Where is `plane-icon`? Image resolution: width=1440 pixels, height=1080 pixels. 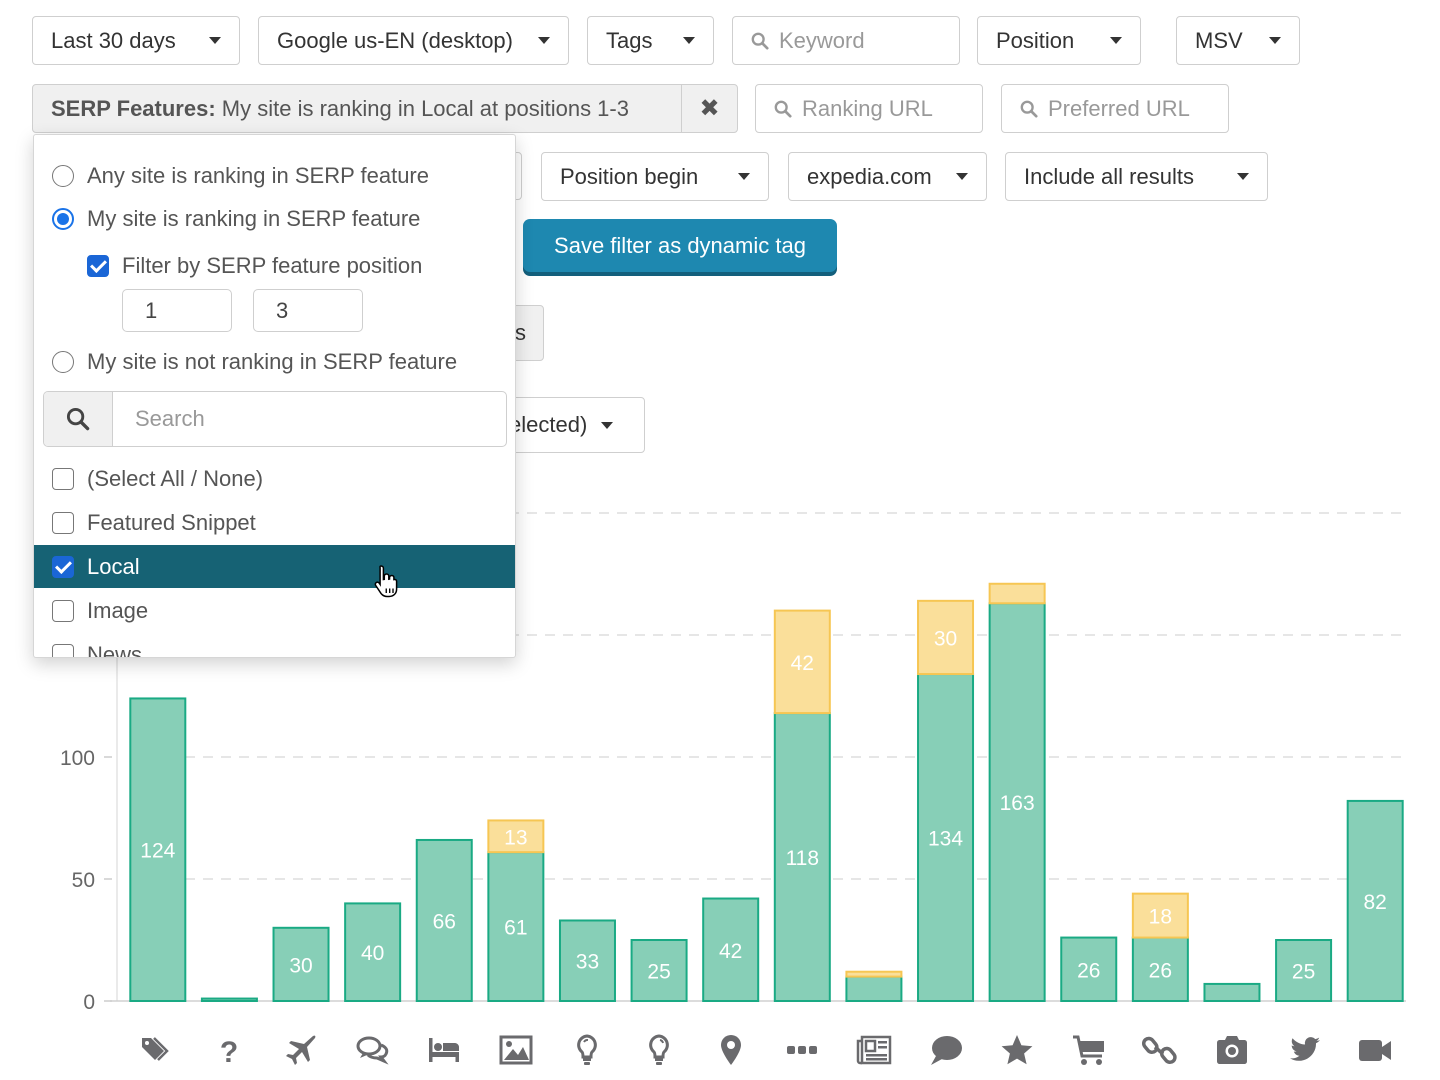 plane-icon is located at coordinates (301, 1050).